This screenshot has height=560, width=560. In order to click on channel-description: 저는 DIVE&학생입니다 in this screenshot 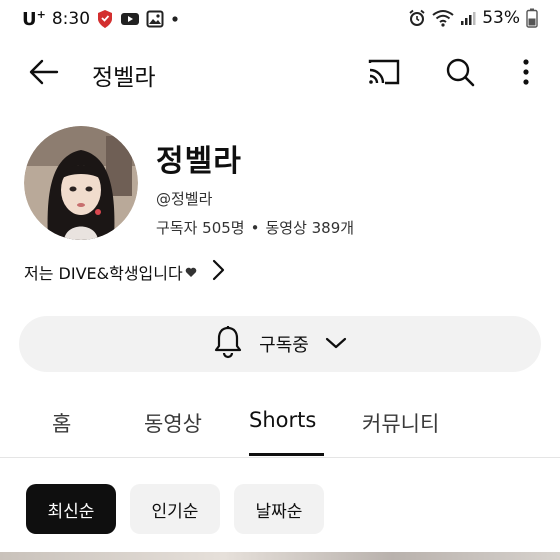, I will do `click(124, 272)`.